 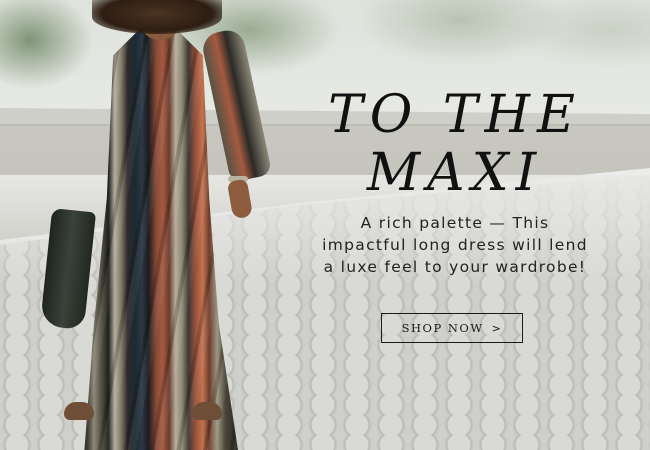 What do you see at coordinates (240, 199) in the screenshot?
I see `model-hand` at bounding box center [240, 199].